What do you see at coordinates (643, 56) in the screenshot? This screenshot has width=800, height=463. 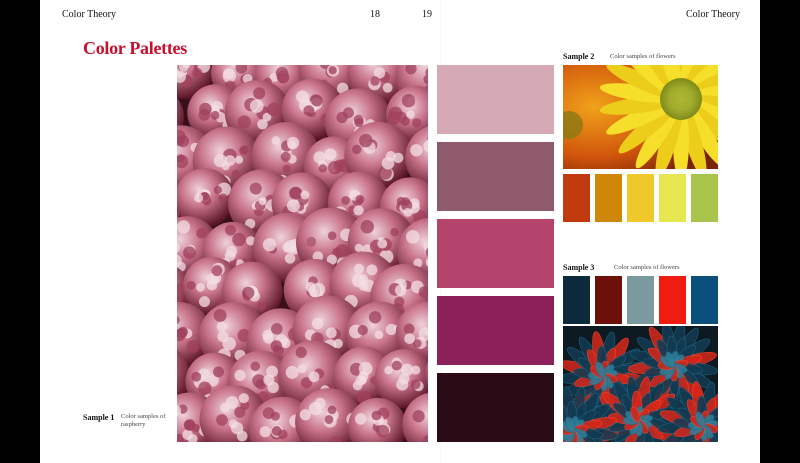 I see `sample-2-description: Color samples of flowers` at bounding box center [643, 56].